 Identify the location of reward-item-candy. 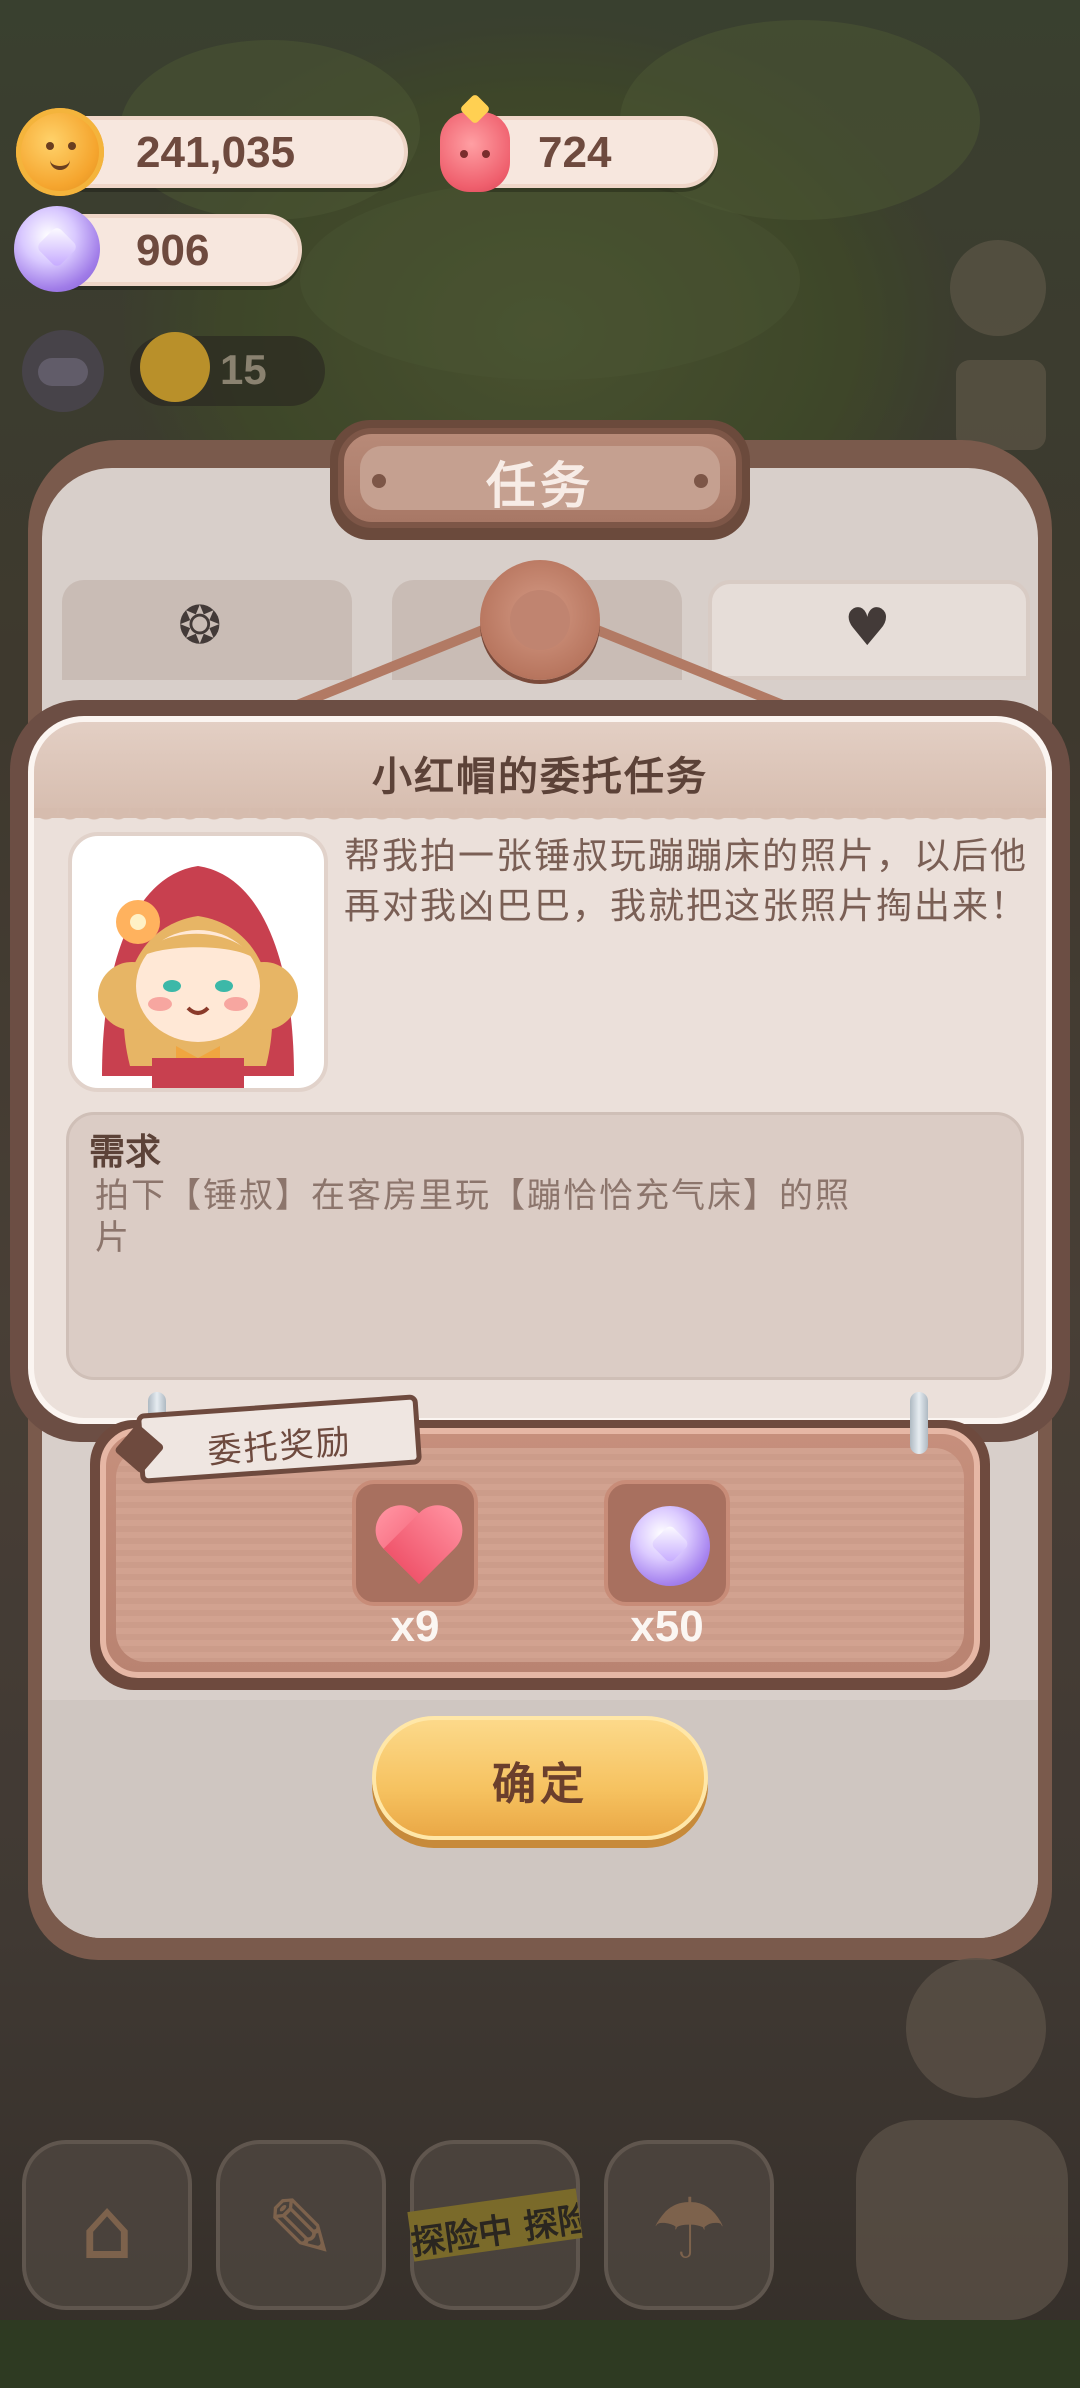
(667, 1543).